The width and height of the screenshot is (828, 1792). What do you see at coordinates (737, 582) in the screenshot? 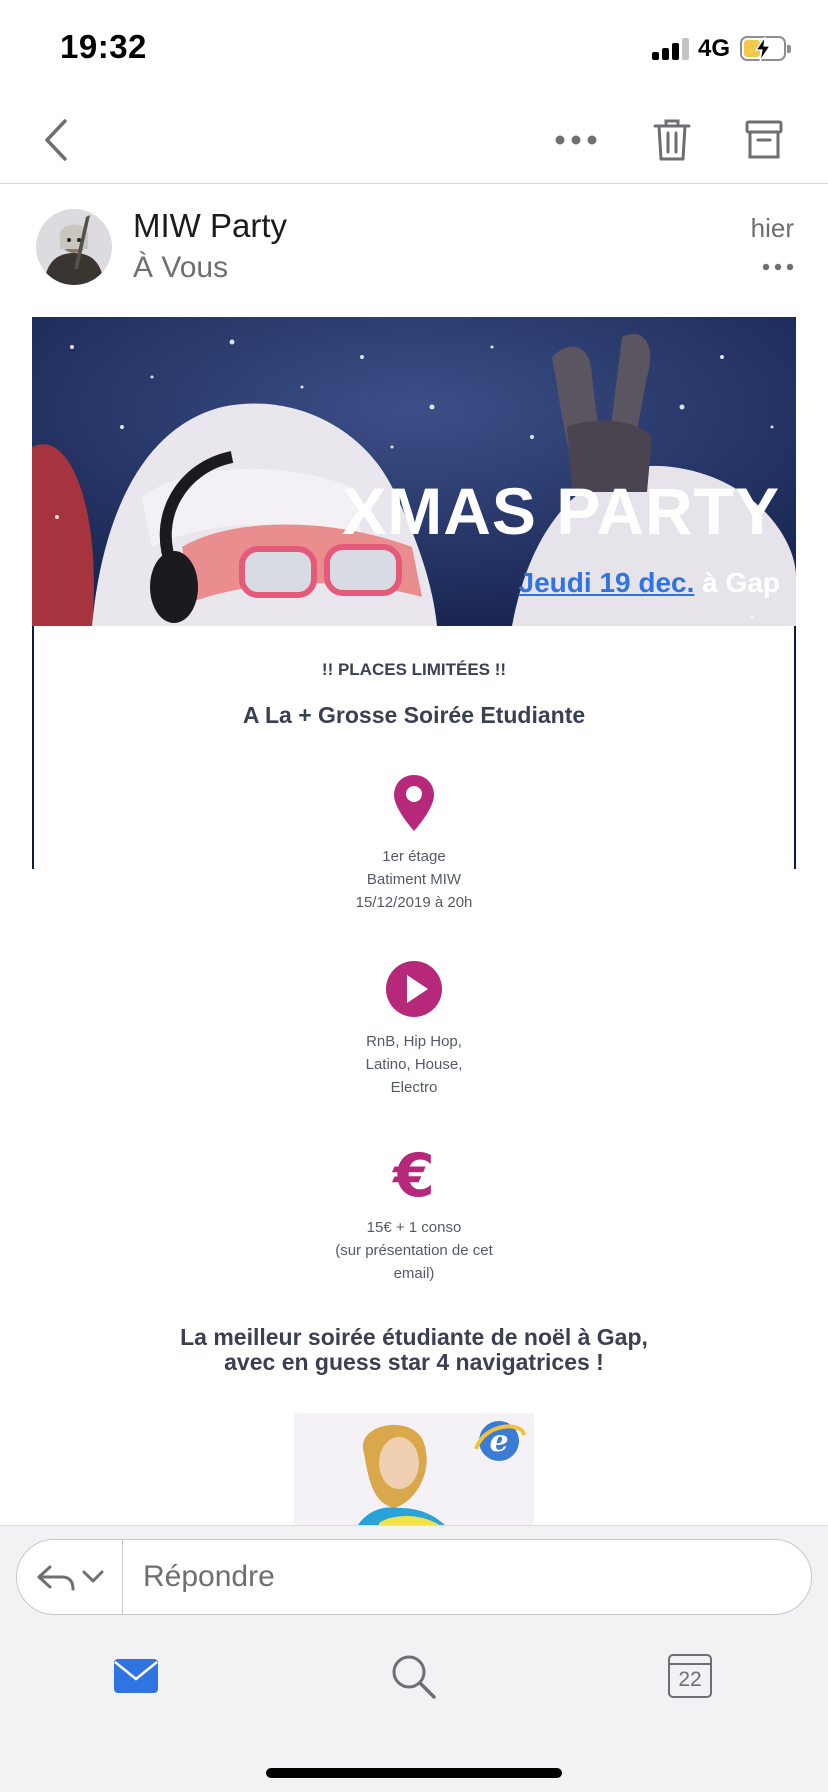
I see `event-location: à Gap` at bounding box center [737, 582].